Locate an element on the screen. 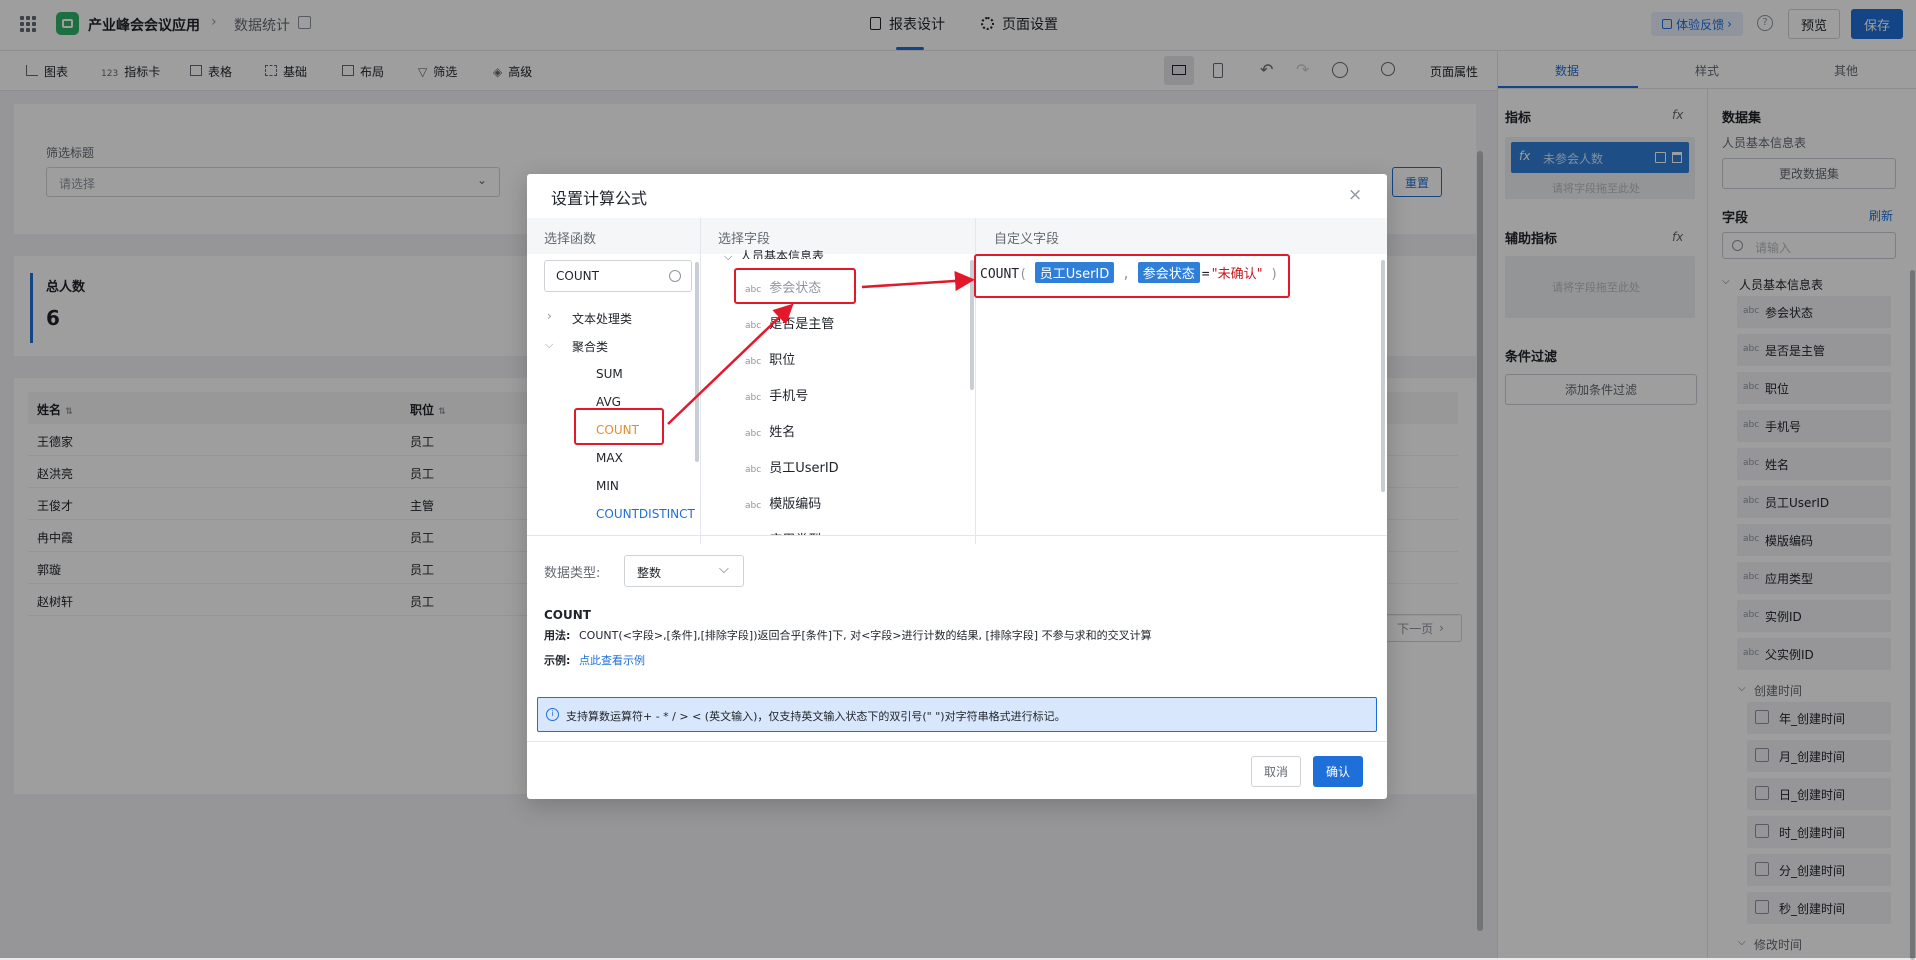  arrow-field-to-formula is located at coordinates (918, 280).